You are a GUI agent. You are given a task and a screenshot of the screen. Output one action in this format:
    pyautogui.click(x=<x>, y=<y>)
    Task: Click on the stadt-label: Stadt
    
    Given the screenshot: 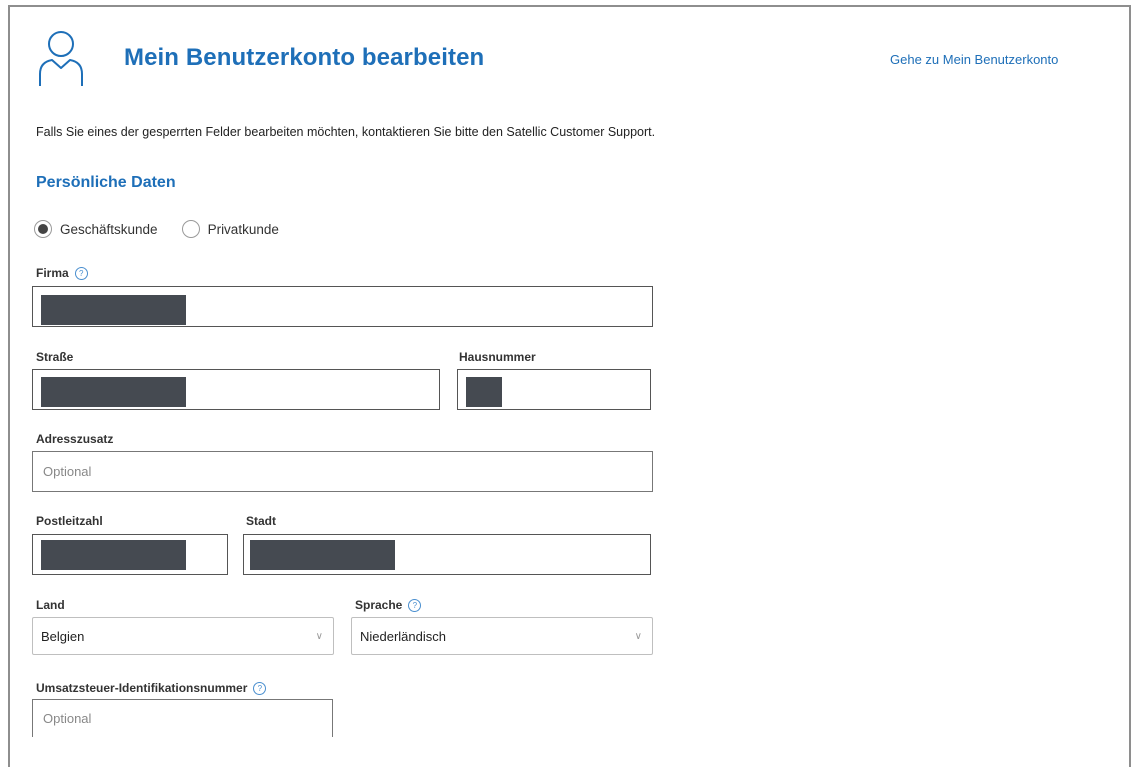 What is the action you would take?
    pyautogui.click(x=261, y=521)
    